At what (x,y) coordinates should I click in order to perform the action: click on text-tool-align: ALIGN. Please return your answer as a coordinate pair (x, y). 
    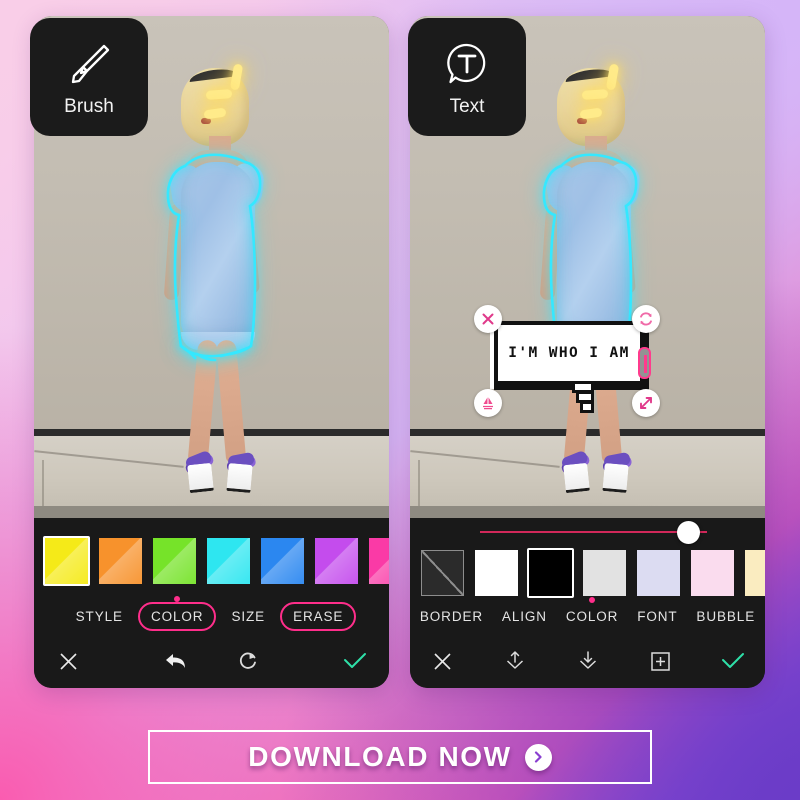
    Looking at the image, I should click on (524, 616).